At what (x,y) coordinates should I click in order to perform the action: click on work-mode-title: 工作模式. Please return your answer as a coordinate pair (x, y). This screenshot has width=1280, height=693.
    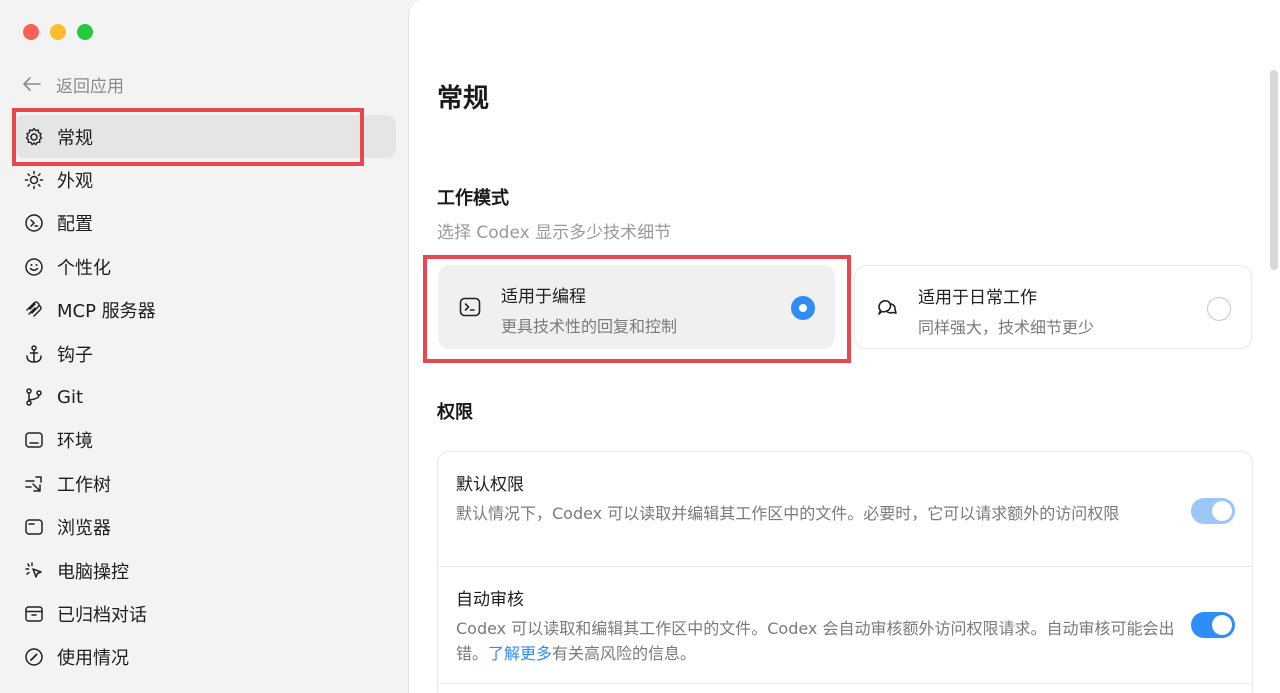
    Looking at the image, I should click on (473, 198).